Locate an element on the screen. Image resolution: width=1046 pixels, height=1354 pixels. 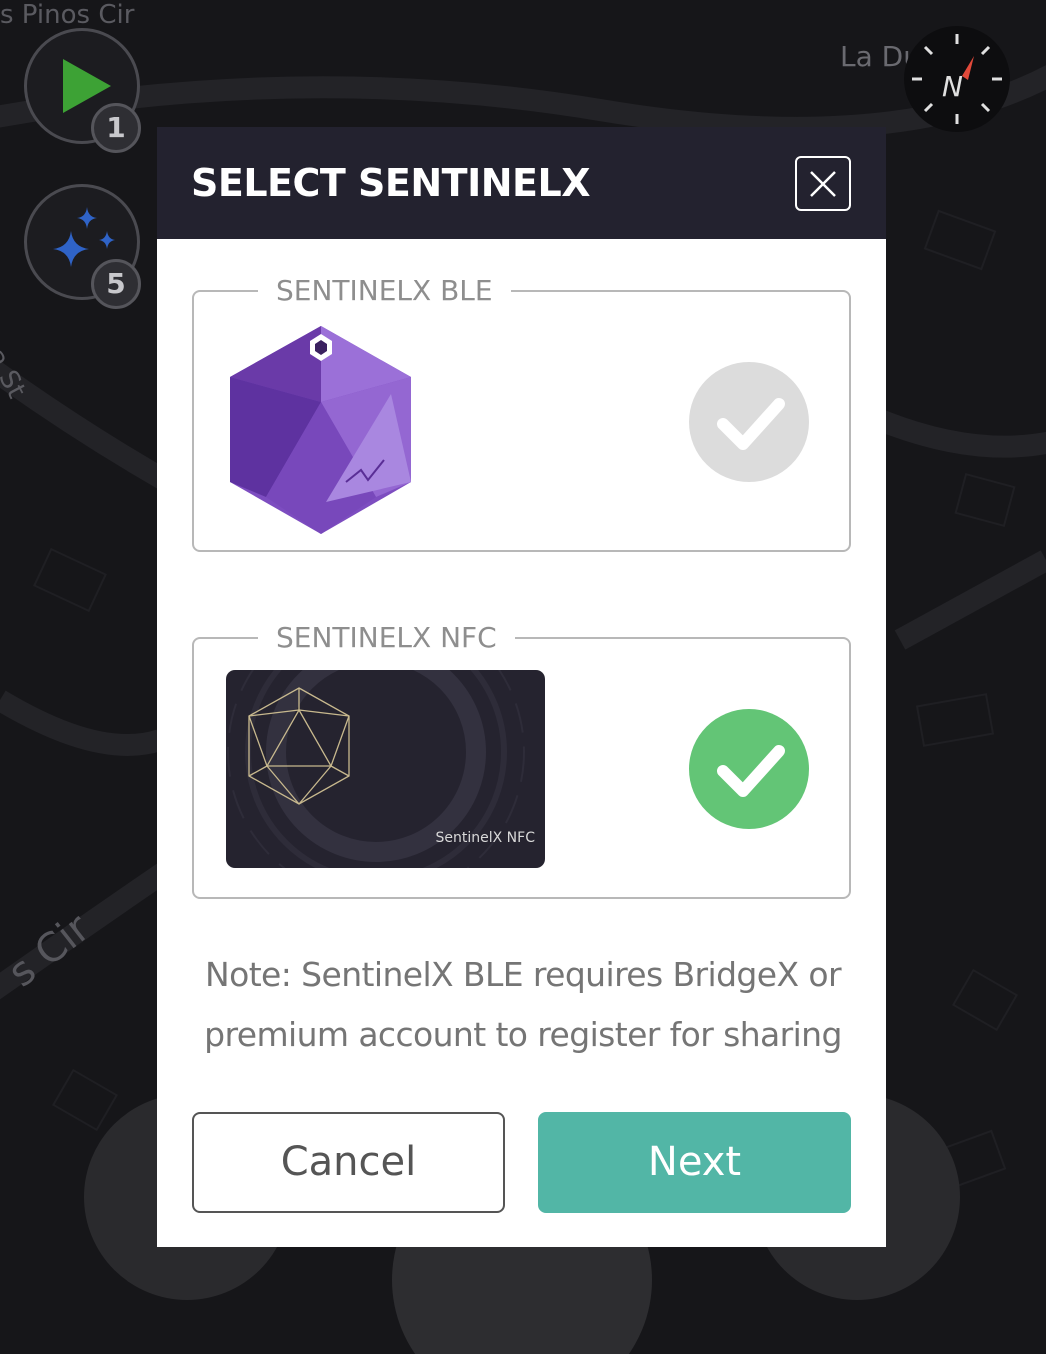
card-label: SentinelX NFC is located at coordinates (485, 838).